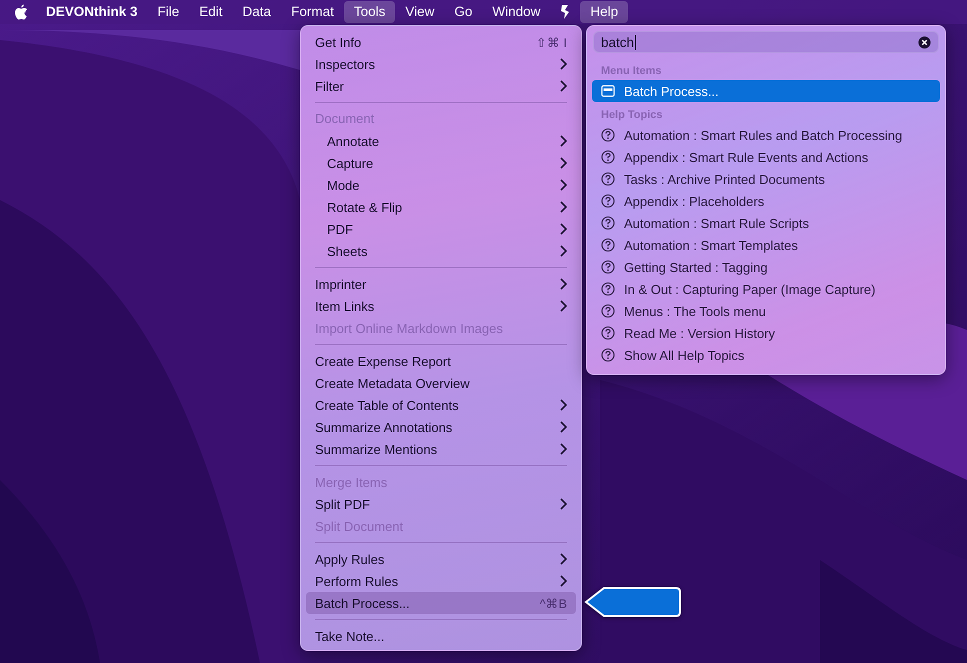 This screenshot has width=967, height=663. What do you see at coordinates (345, 119) in the screenshot?
I see `section-header: Document` at bounding box center [345, 119].